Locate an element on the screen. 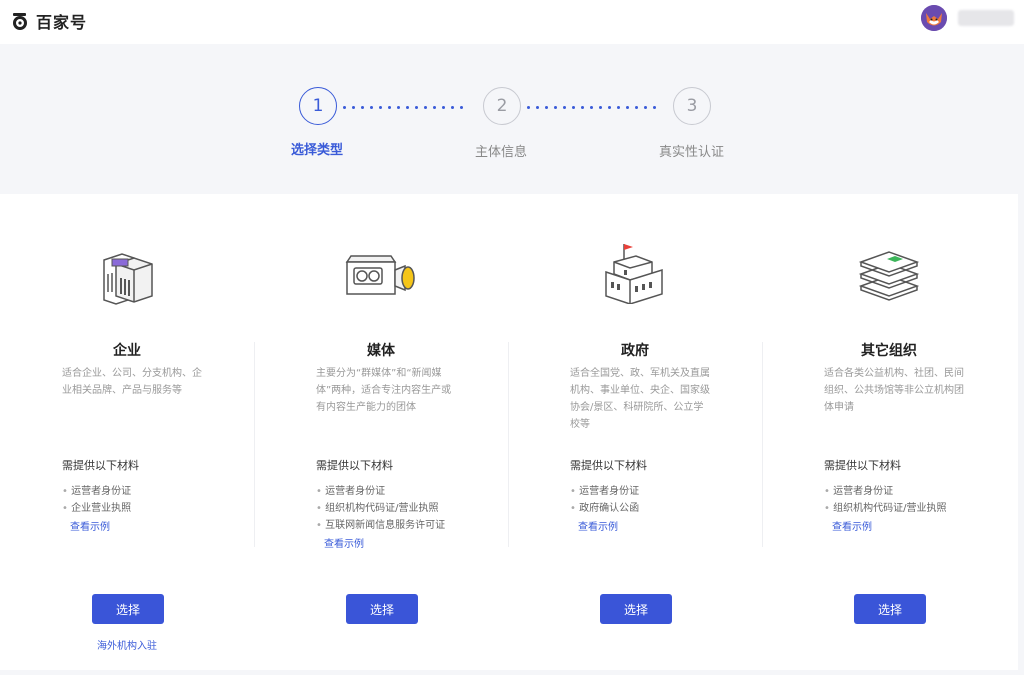 Image resolution: width=1024 pixels, height=675 pixels. top-header: 百家号 is located at coordinates (512, 22).